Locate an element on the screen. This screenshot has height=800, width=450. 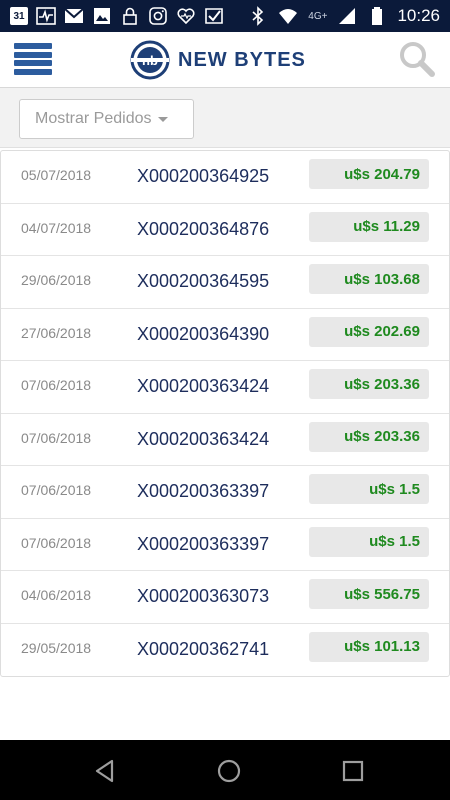
order-amount-badge: u$s 11.29 is located at coordinates (369, 226).